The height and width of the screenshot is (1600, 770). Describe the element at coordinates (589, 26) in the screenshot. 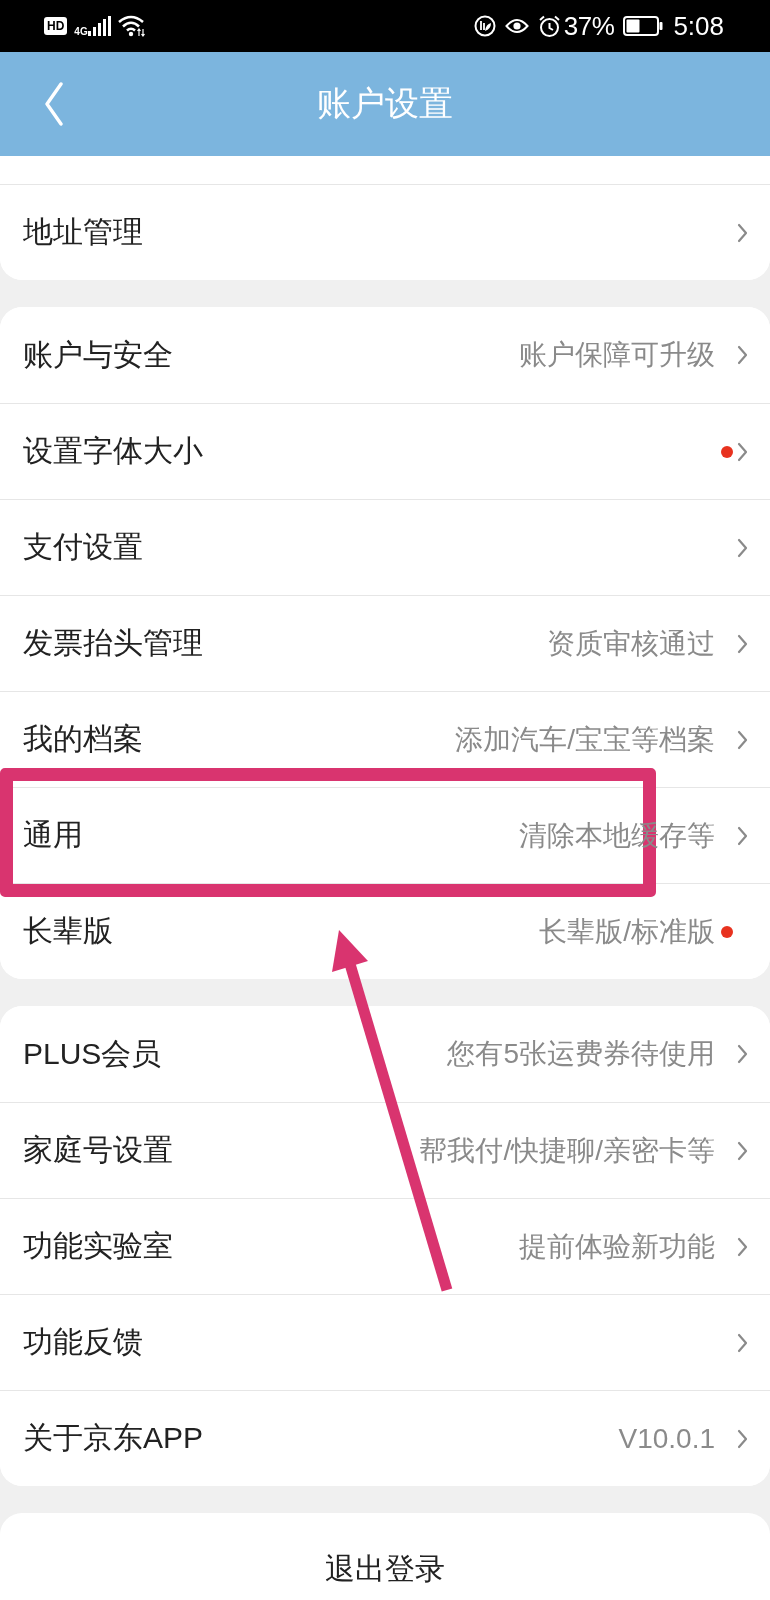

I see `battery-percent: 37%` at that location.